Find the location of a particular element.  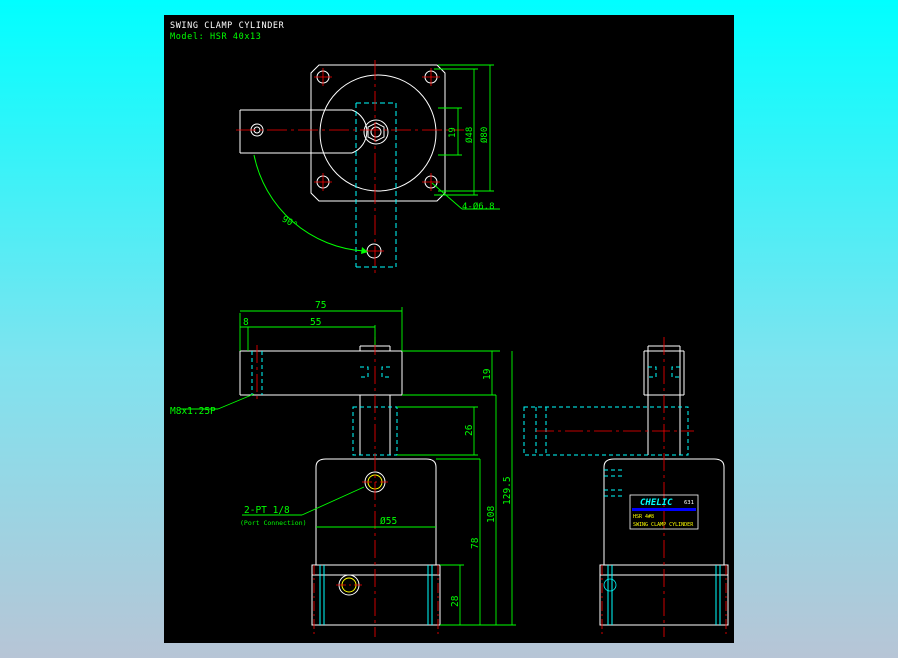

swing-angle-arc is located at coordinates (309, 203).